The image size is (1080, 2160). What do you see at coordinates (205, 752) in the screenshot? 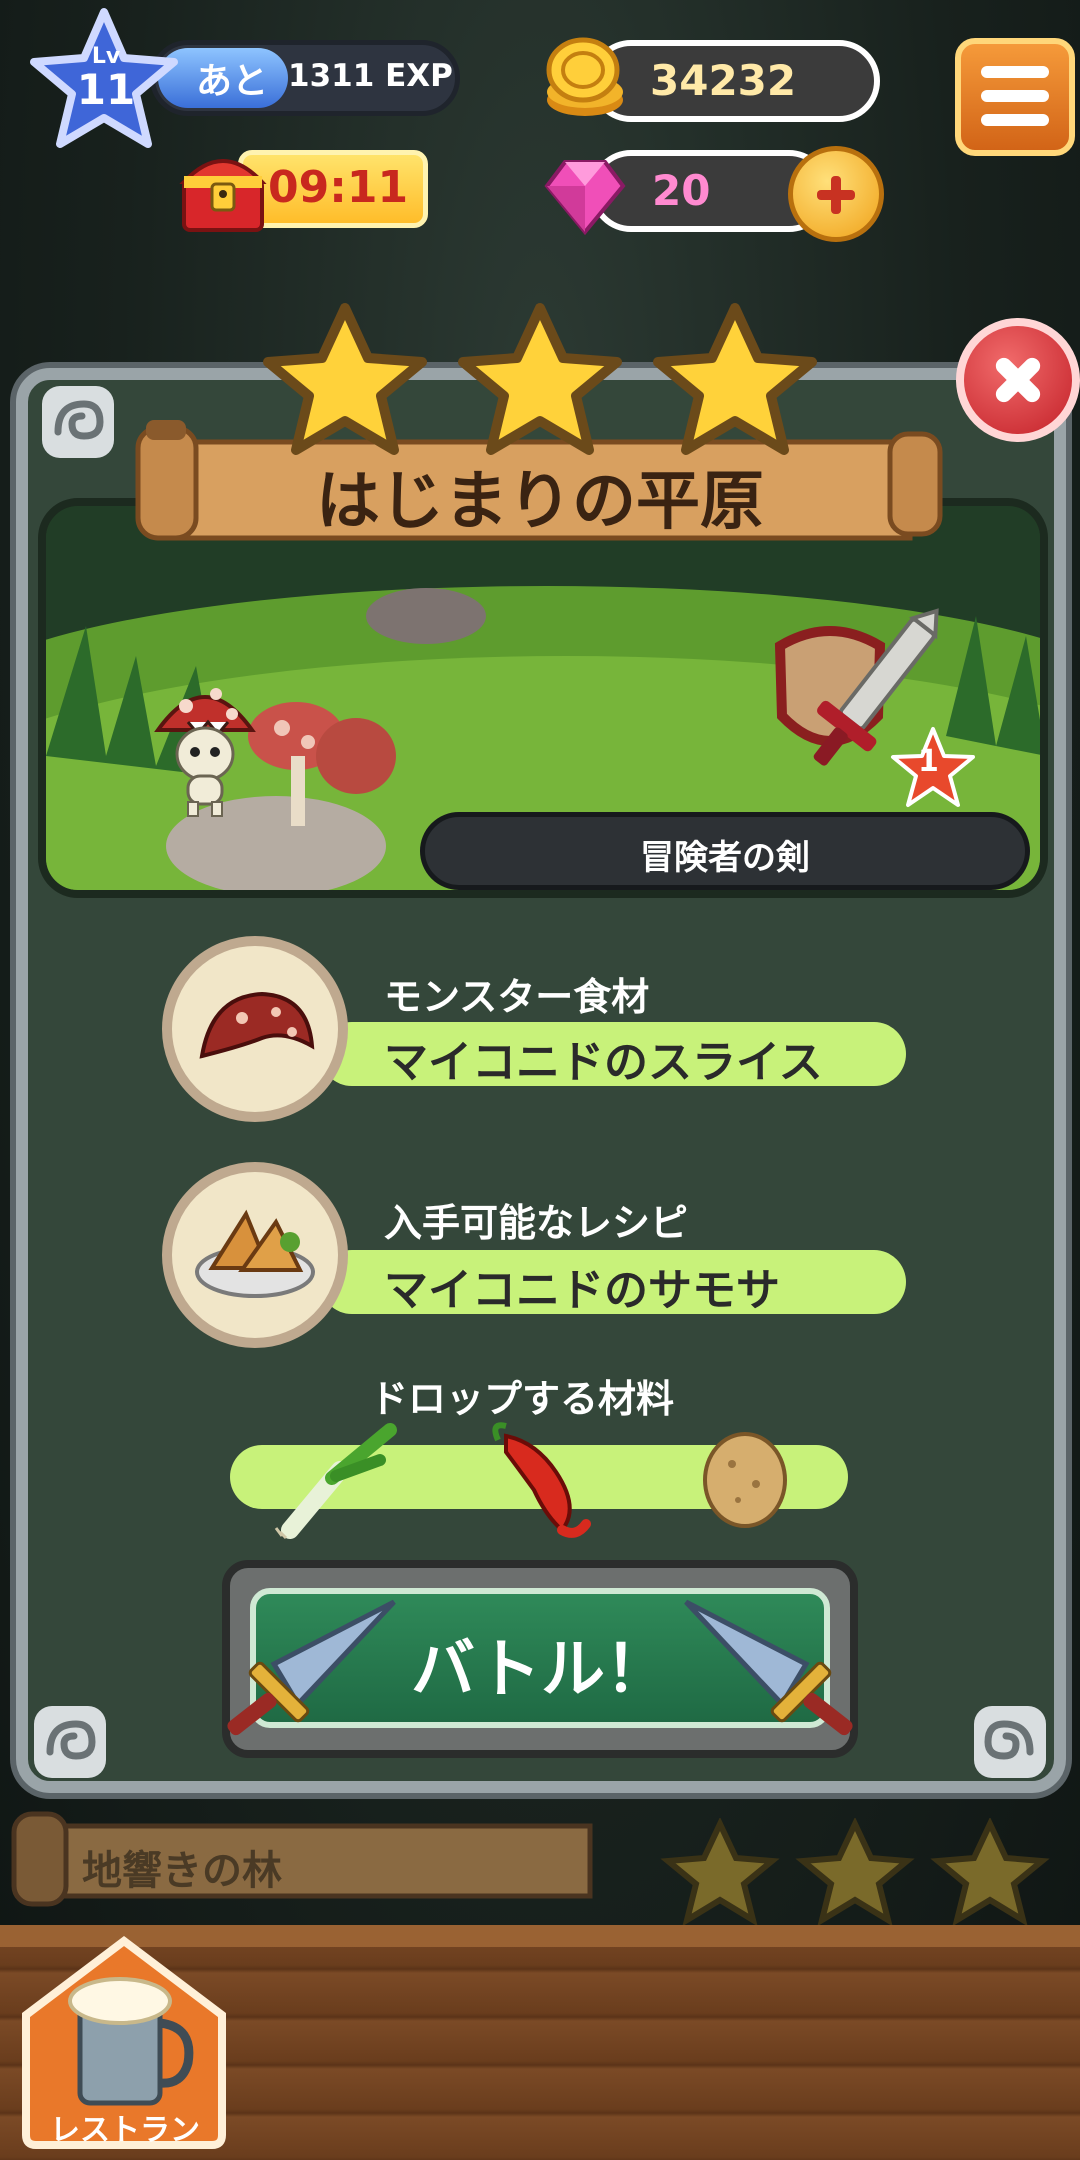
I see `mushroom-monster-icon` at bounding box center [205, 752].